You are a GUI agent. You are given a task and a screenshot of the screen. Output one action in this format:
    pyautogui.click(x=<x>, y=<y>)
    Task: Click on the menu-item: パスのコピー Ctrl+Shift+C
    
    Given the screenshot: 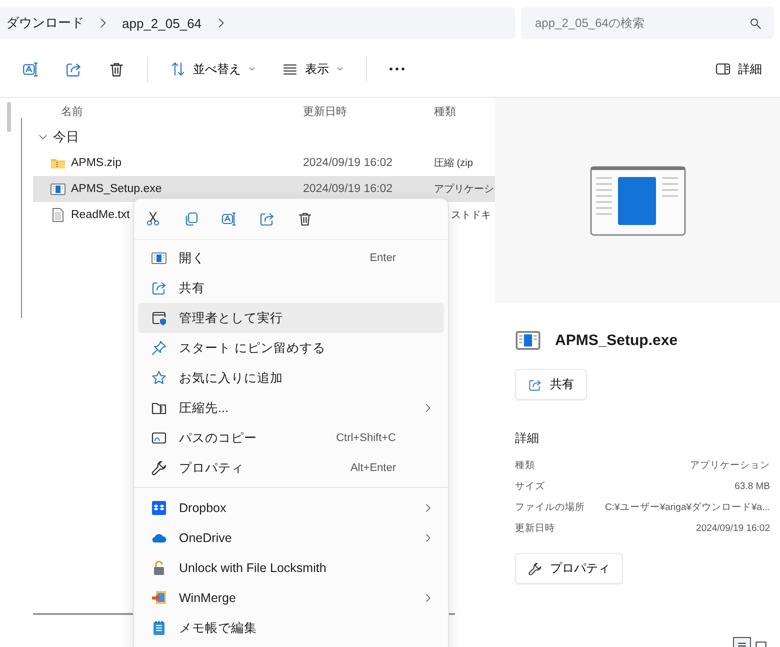 What is the action you would take?
    pyautogui.click(x=291, y=438)
    